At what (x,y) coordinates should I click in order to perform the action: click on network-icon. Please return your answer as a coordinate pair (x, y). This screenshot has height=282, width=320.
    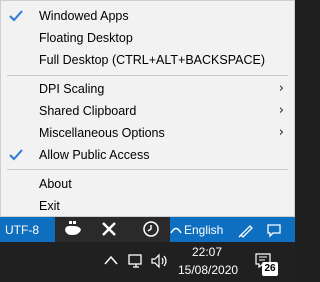
    Looking at the image, I should click on (136, 261).